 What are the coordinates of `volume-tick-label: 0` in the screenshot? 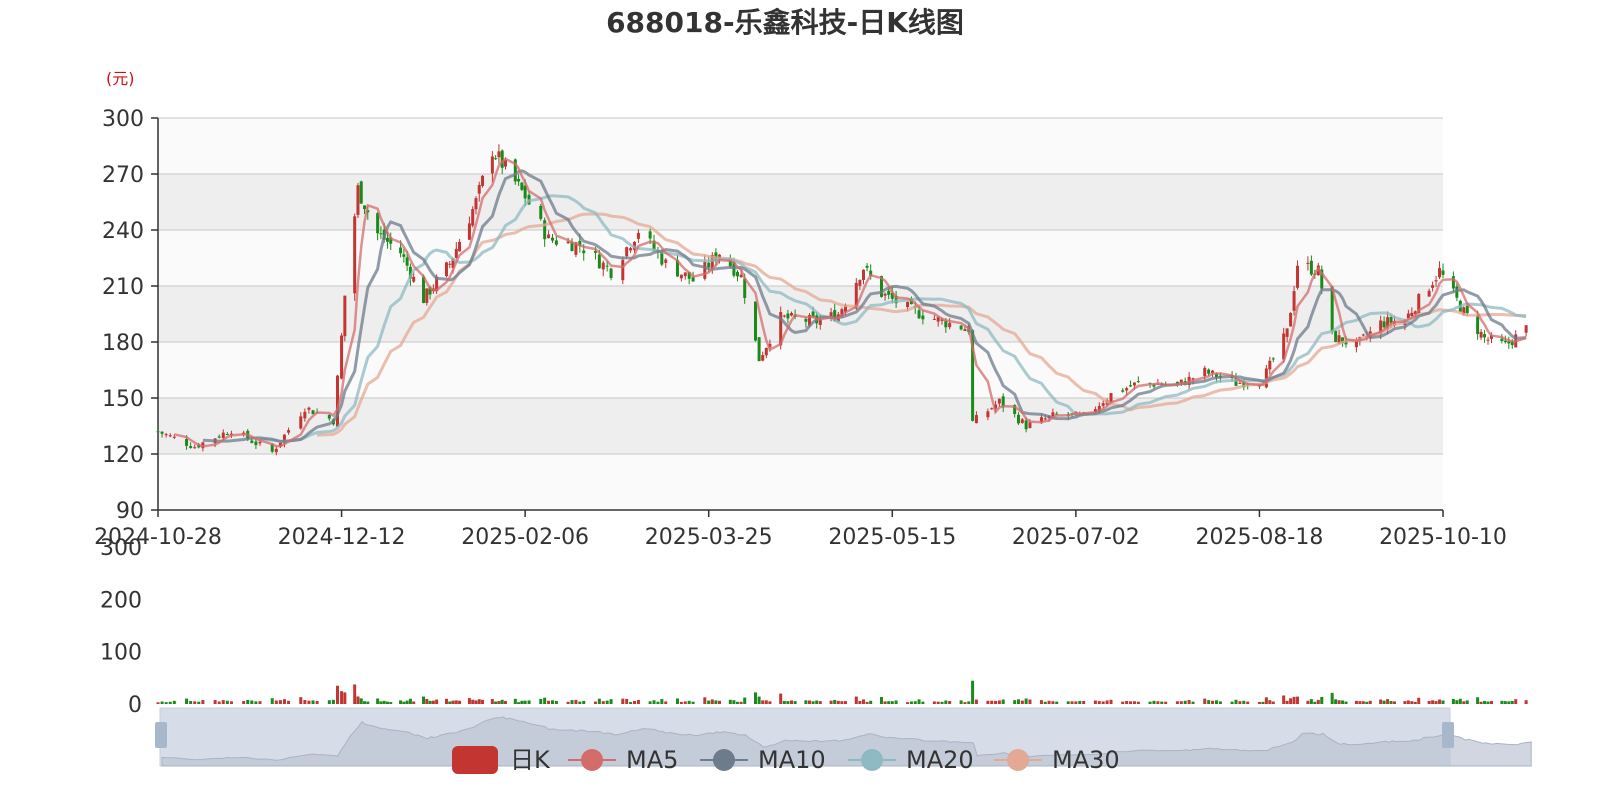 It's located at (135, 705).